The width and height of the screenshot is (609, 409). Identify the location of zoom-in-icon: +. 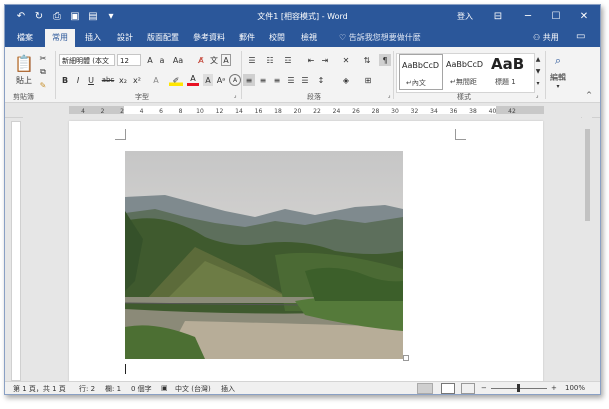
(554, 388).